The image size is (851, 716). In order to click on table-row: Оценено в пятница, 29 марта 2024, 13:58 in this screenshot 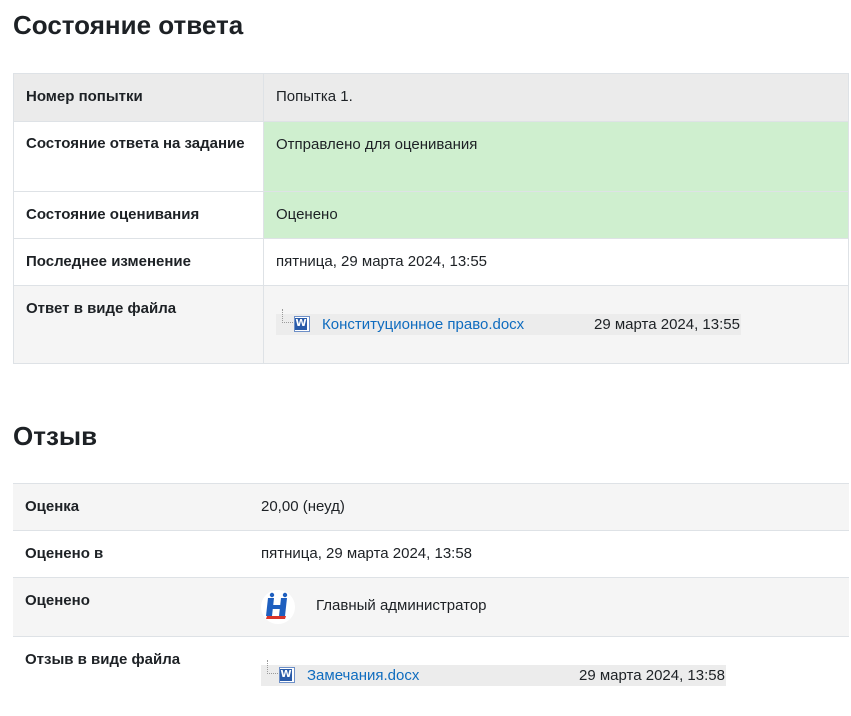, I will do `click(431, 554)`.